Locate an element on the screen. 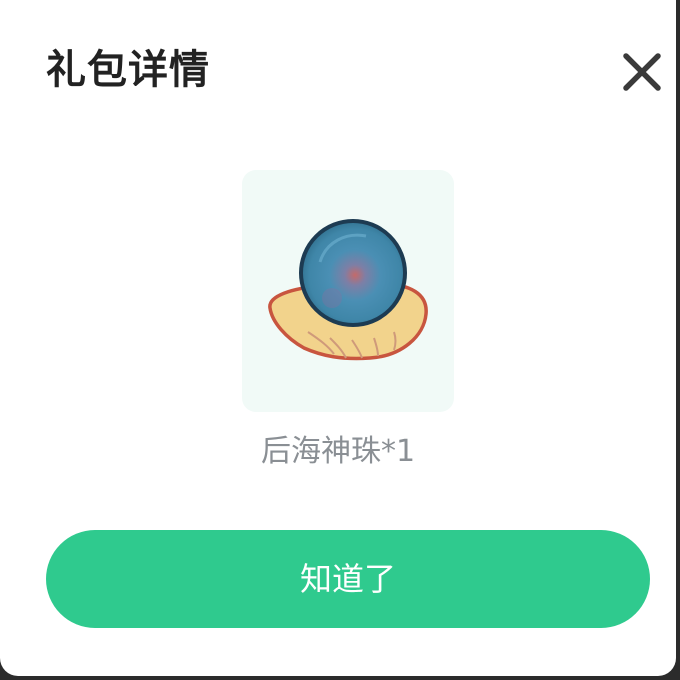  item-card is located at coordinates (348, 291).